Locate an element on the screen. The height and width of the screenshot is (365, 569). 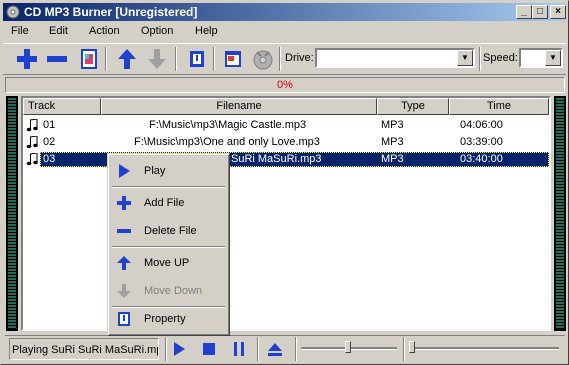
playback-bar: Playing SuRi SuRi MaSuRi.mp3 is located at coordinates (285, 348).